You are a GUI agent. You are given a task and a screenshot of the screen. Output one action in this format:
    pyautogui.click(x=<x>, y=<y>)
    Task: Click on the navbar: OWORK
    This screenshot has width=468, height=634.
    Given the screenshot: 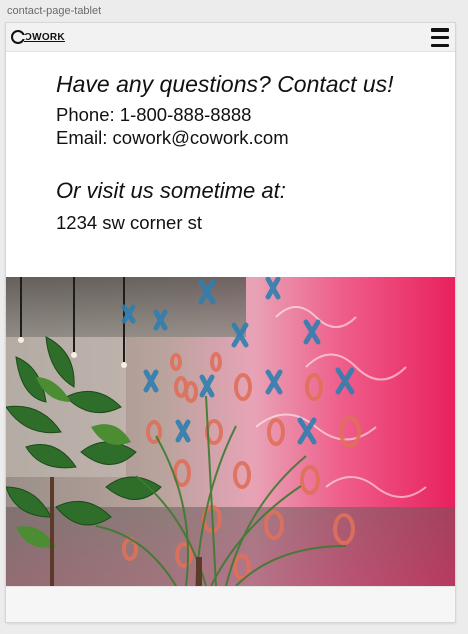 What is the action you would take?
    pyautogui.click(x=230, y=37)
    